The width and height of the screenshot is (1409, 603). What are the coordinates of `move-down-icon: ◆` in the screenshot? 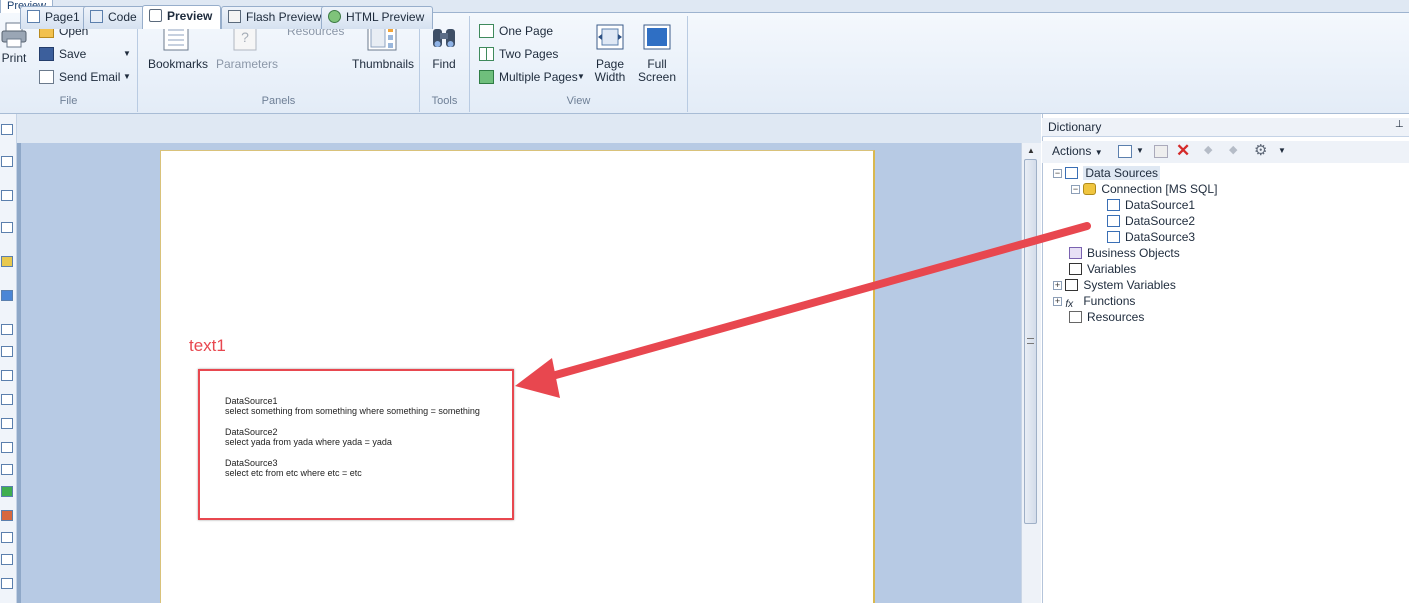 It's located at (1233, 149).